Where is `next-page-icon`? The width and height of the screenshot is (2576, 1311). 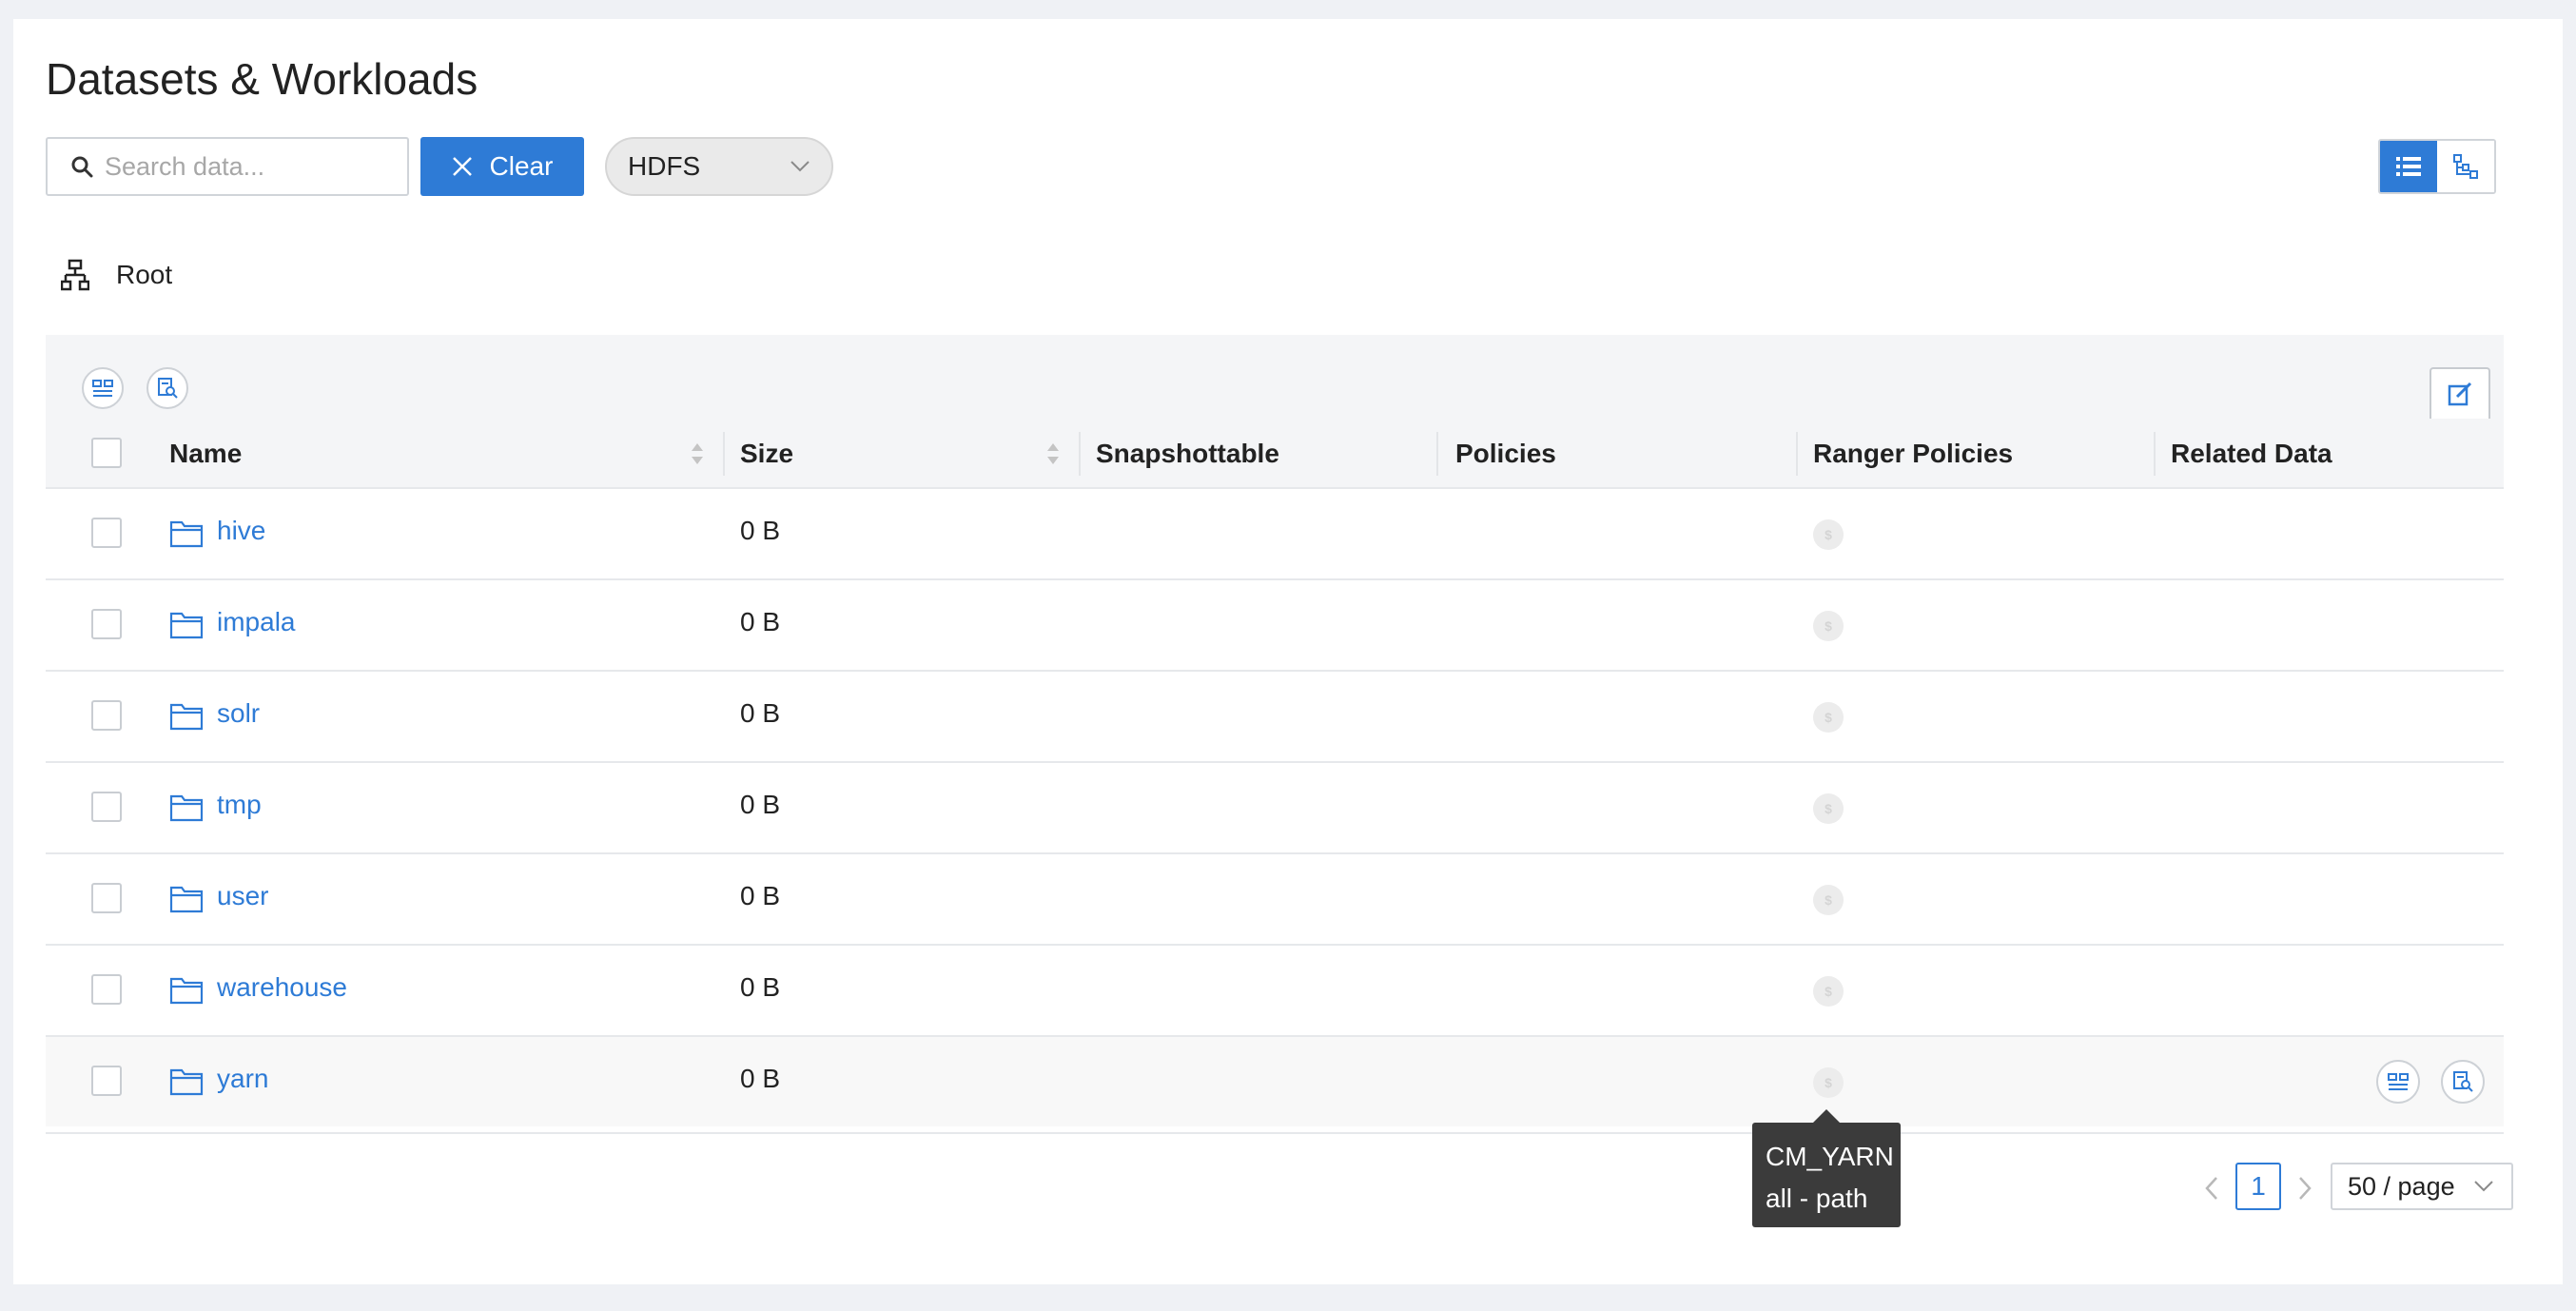 next-page-icon is located at coordinates (2304, 1188).